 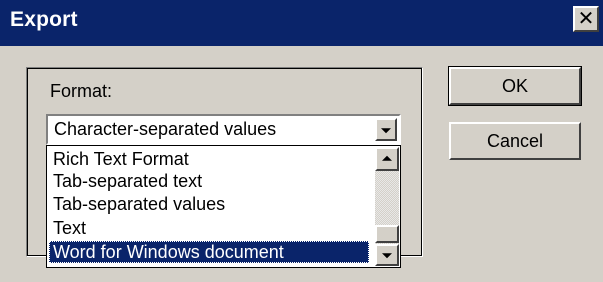 I want to click on close-button: ✕, so click(x=586, y=19).